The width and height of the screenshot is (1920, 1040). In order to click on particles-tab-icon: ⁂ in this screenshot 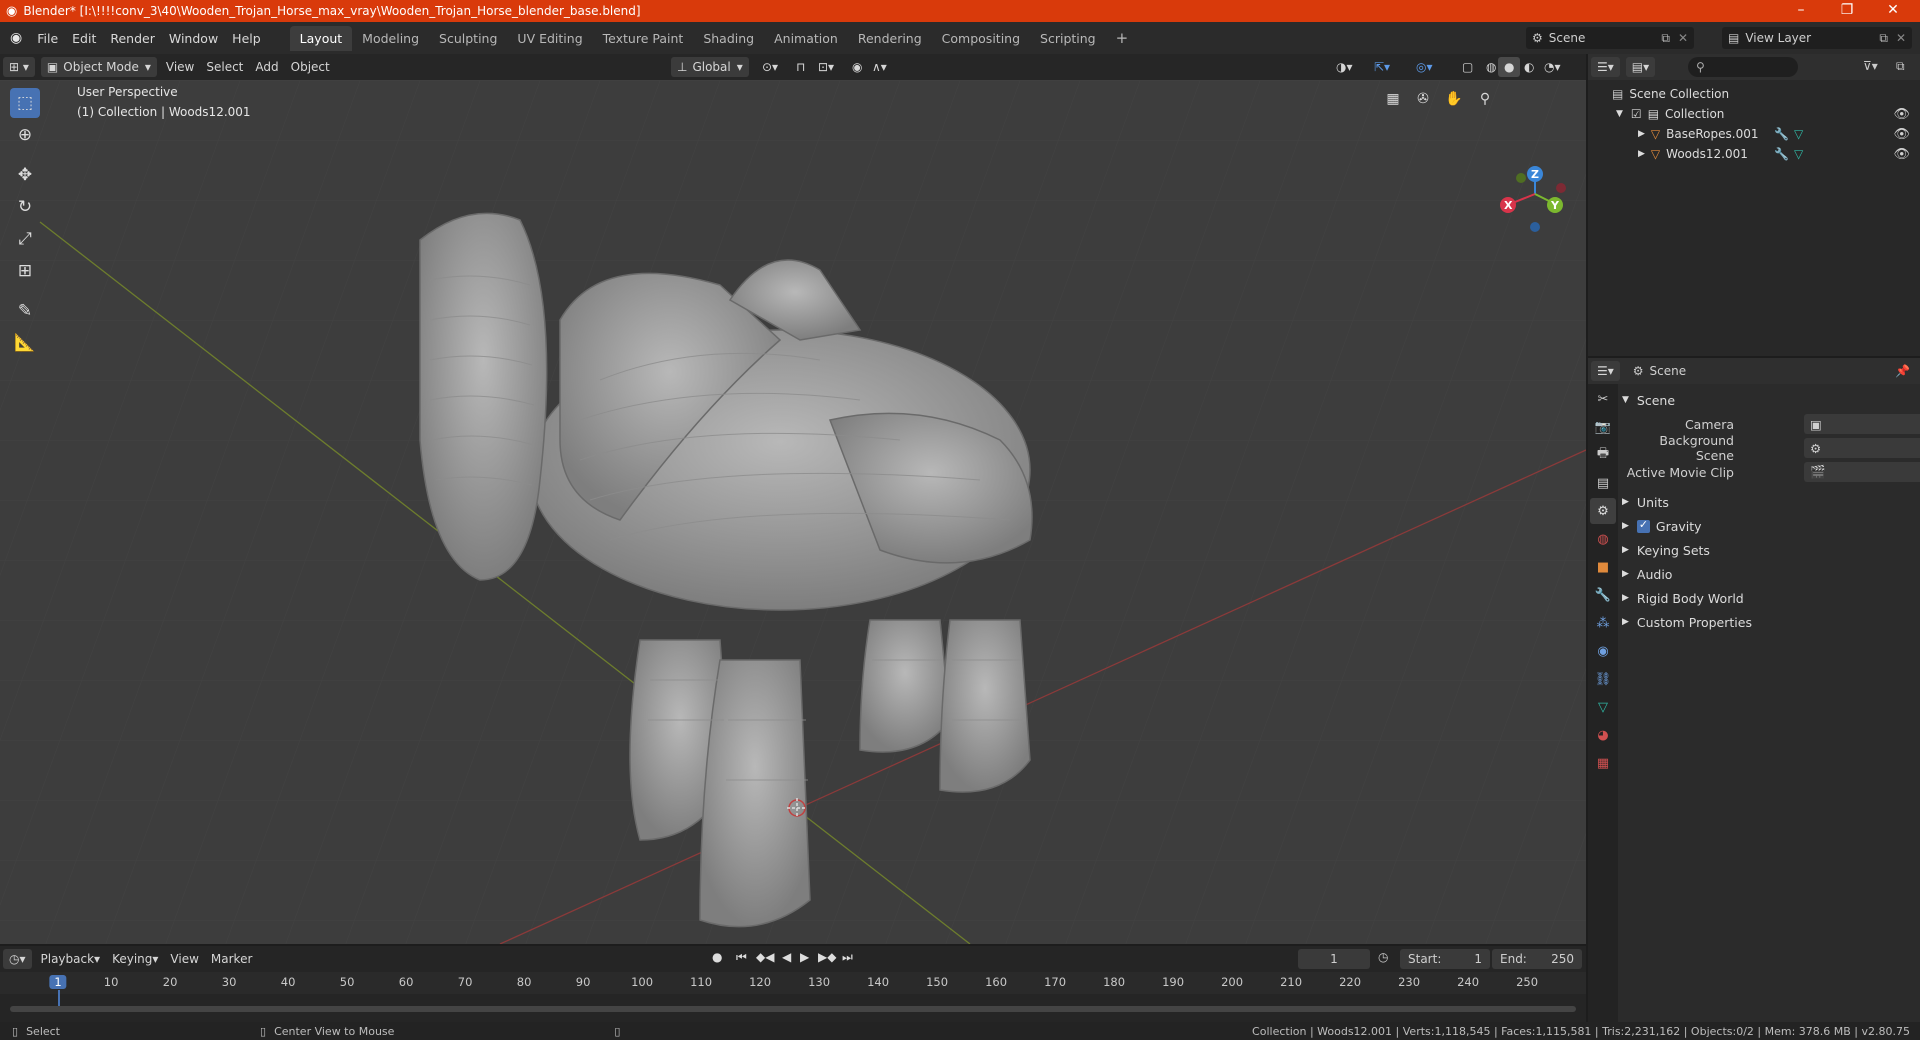, I will do `click(1603, 623)`.